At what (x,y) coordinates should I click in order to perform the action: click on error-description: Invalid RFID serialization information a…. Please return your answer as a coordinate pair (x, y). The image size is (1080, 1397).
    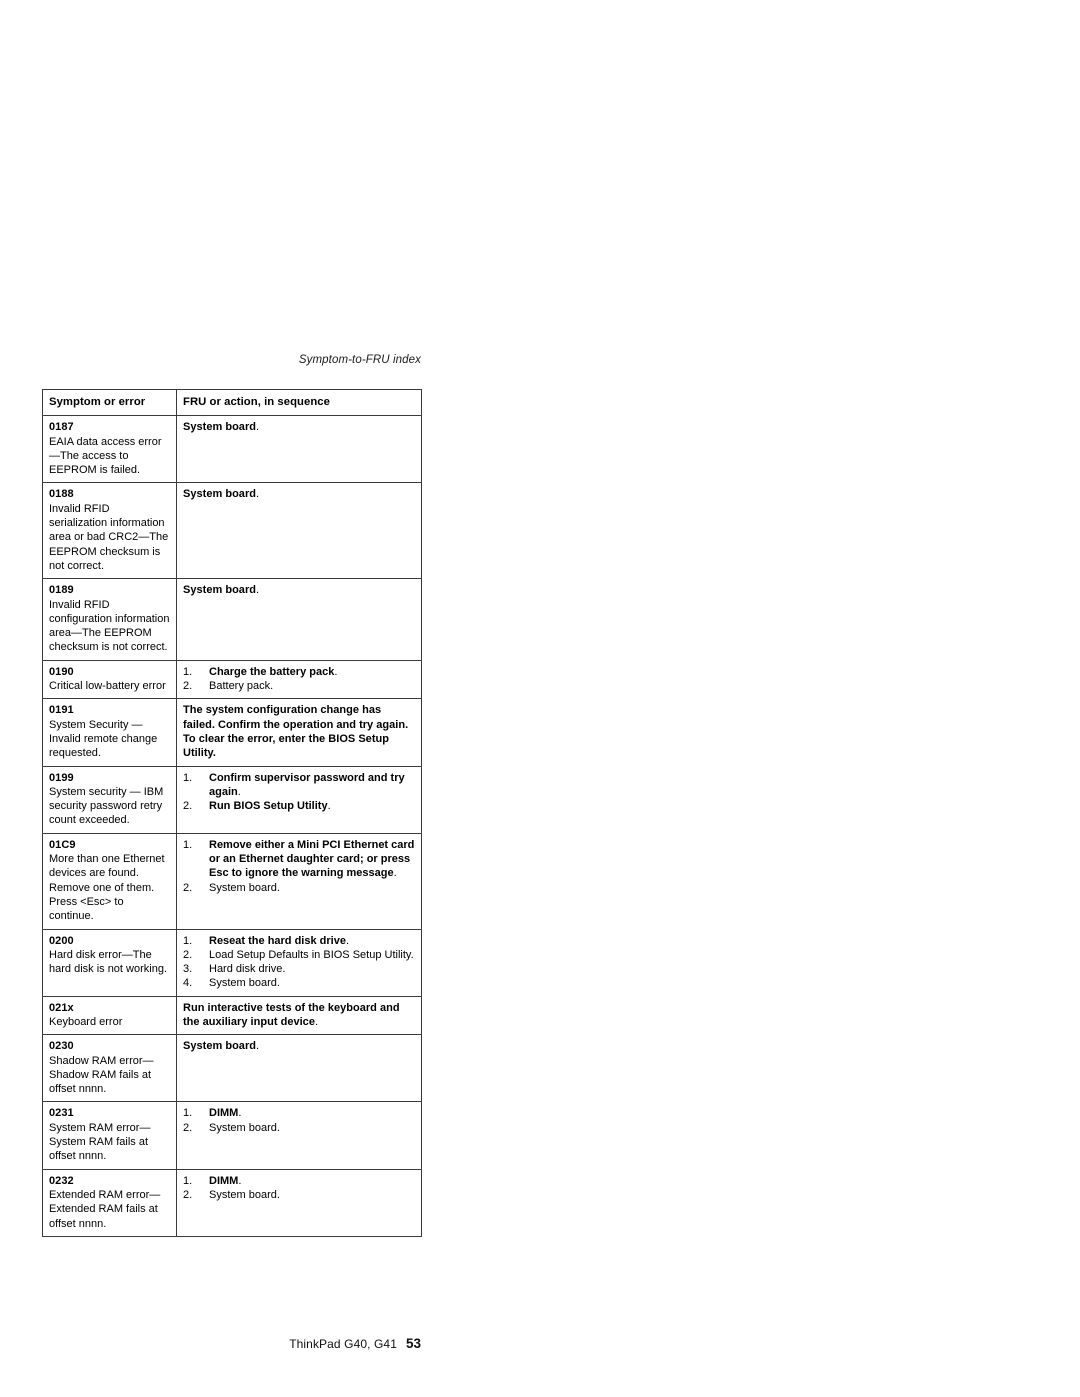
    Looking at the image, I should click on (109, 537).